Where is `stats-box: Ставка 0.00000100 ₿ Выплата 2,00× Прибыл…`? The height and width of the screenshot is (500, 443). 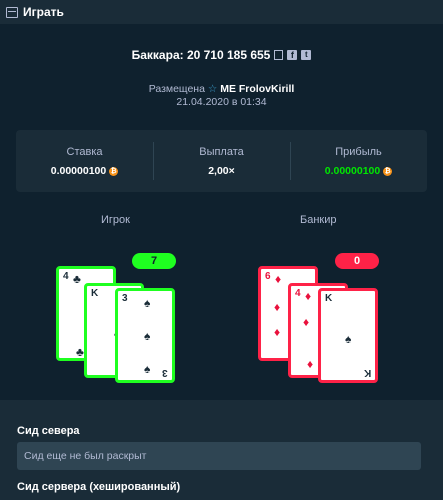
stats-box: Ставка 0.00000100 ₿ Выплата 2,00× Прибыл… is located at coordinates (221, 161).